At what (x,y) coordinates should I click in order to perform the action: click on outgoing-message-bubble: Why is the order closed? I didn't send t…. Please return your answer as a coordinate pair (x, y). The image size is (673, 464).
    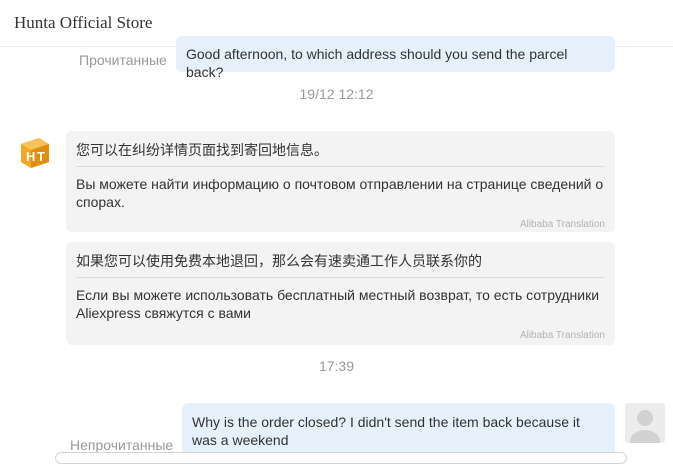
    Looking at the image, I should click on (398, 429).